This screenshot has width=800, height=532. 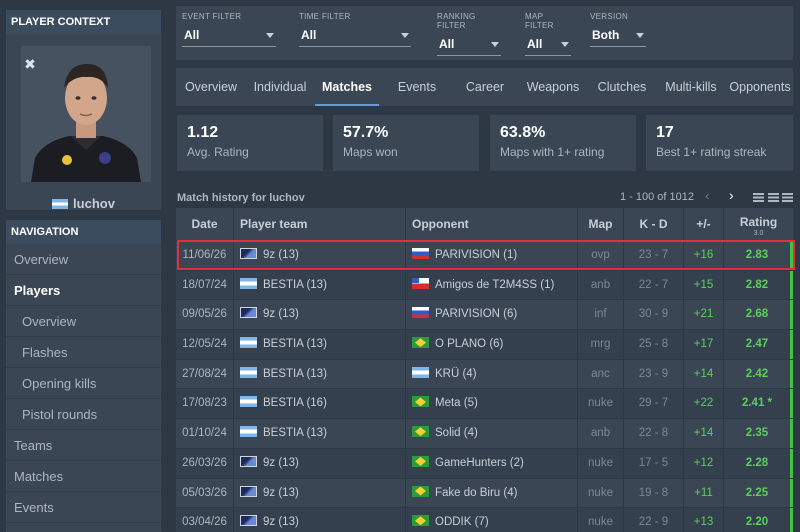 I want to click on cell-map: anc, so click(x=601, y=374).